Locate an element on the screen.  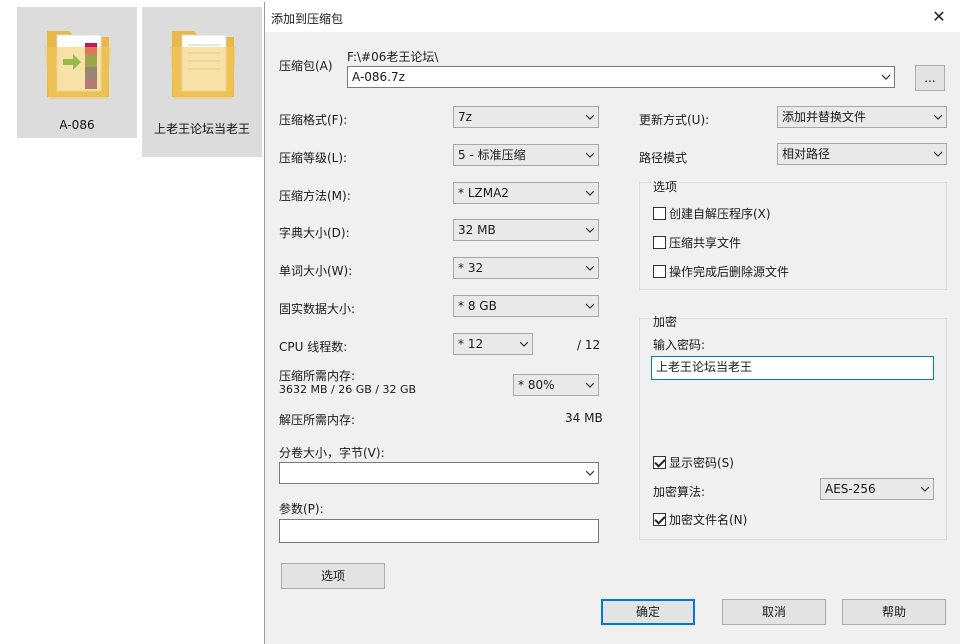
params-input is located at coordinates (439, 531).